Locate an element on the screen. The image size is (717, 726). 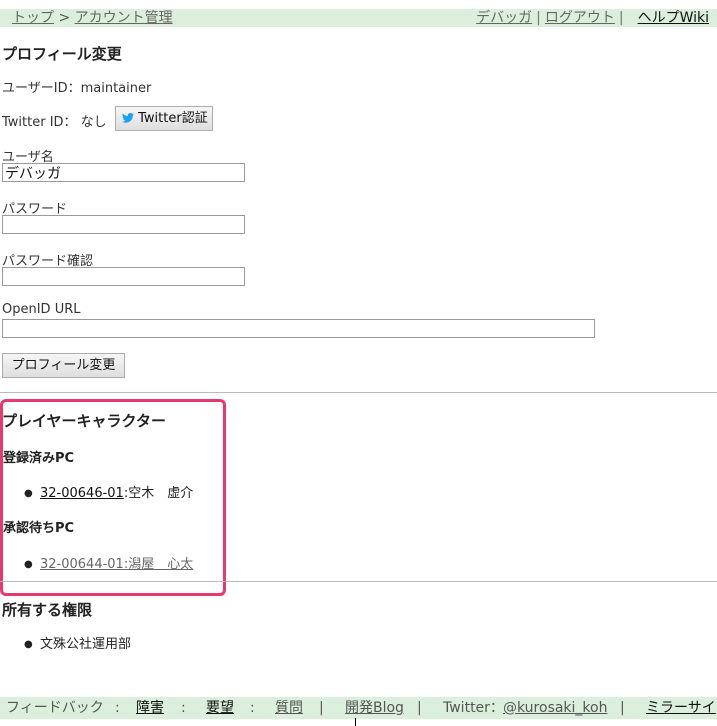
mirror-site-link: ミラーサイ is located at coordinates (681, 708).